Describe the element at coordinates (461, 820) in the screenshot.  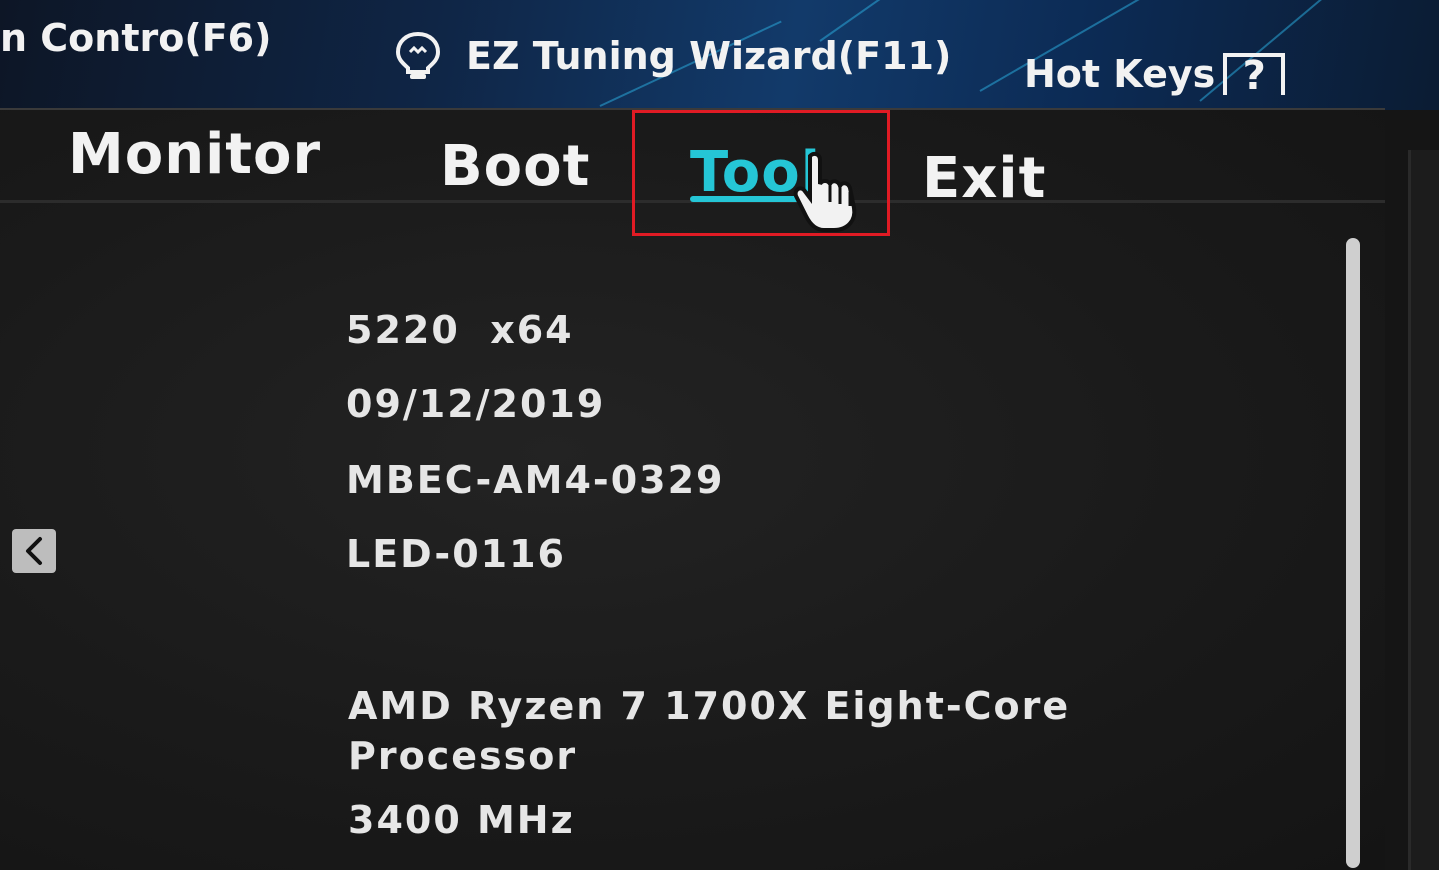
I see `cpu-speed-value: 3400 MHz` at that location.